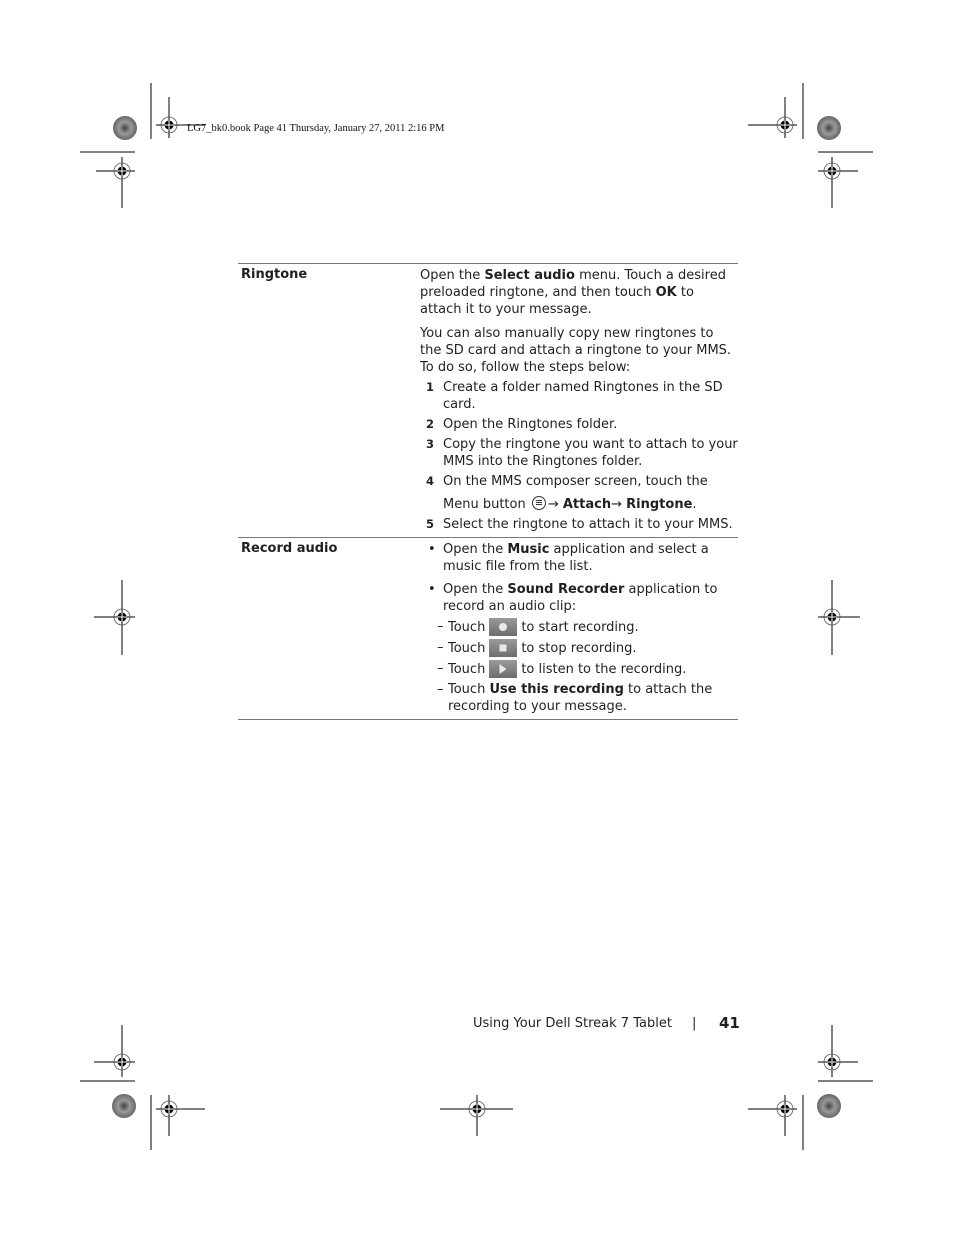 The height and width of the screenshot is (1235, 954). What do you see at coordinates (274, 274) in the screenshot?
I see `row-label: Ringtone` at bounding box center [274, 274].